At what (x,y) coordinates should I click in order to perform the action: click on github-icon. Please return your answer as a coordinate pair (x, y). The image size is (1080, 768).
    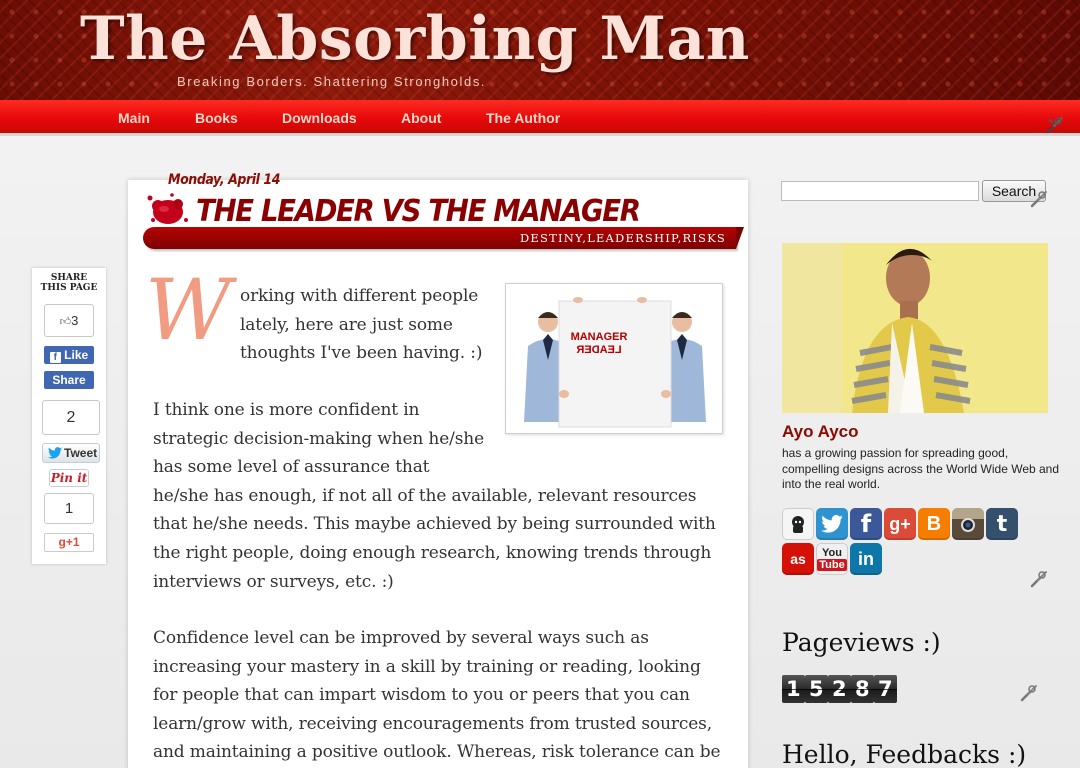
    Looking at the image, I should click on (798, 524).